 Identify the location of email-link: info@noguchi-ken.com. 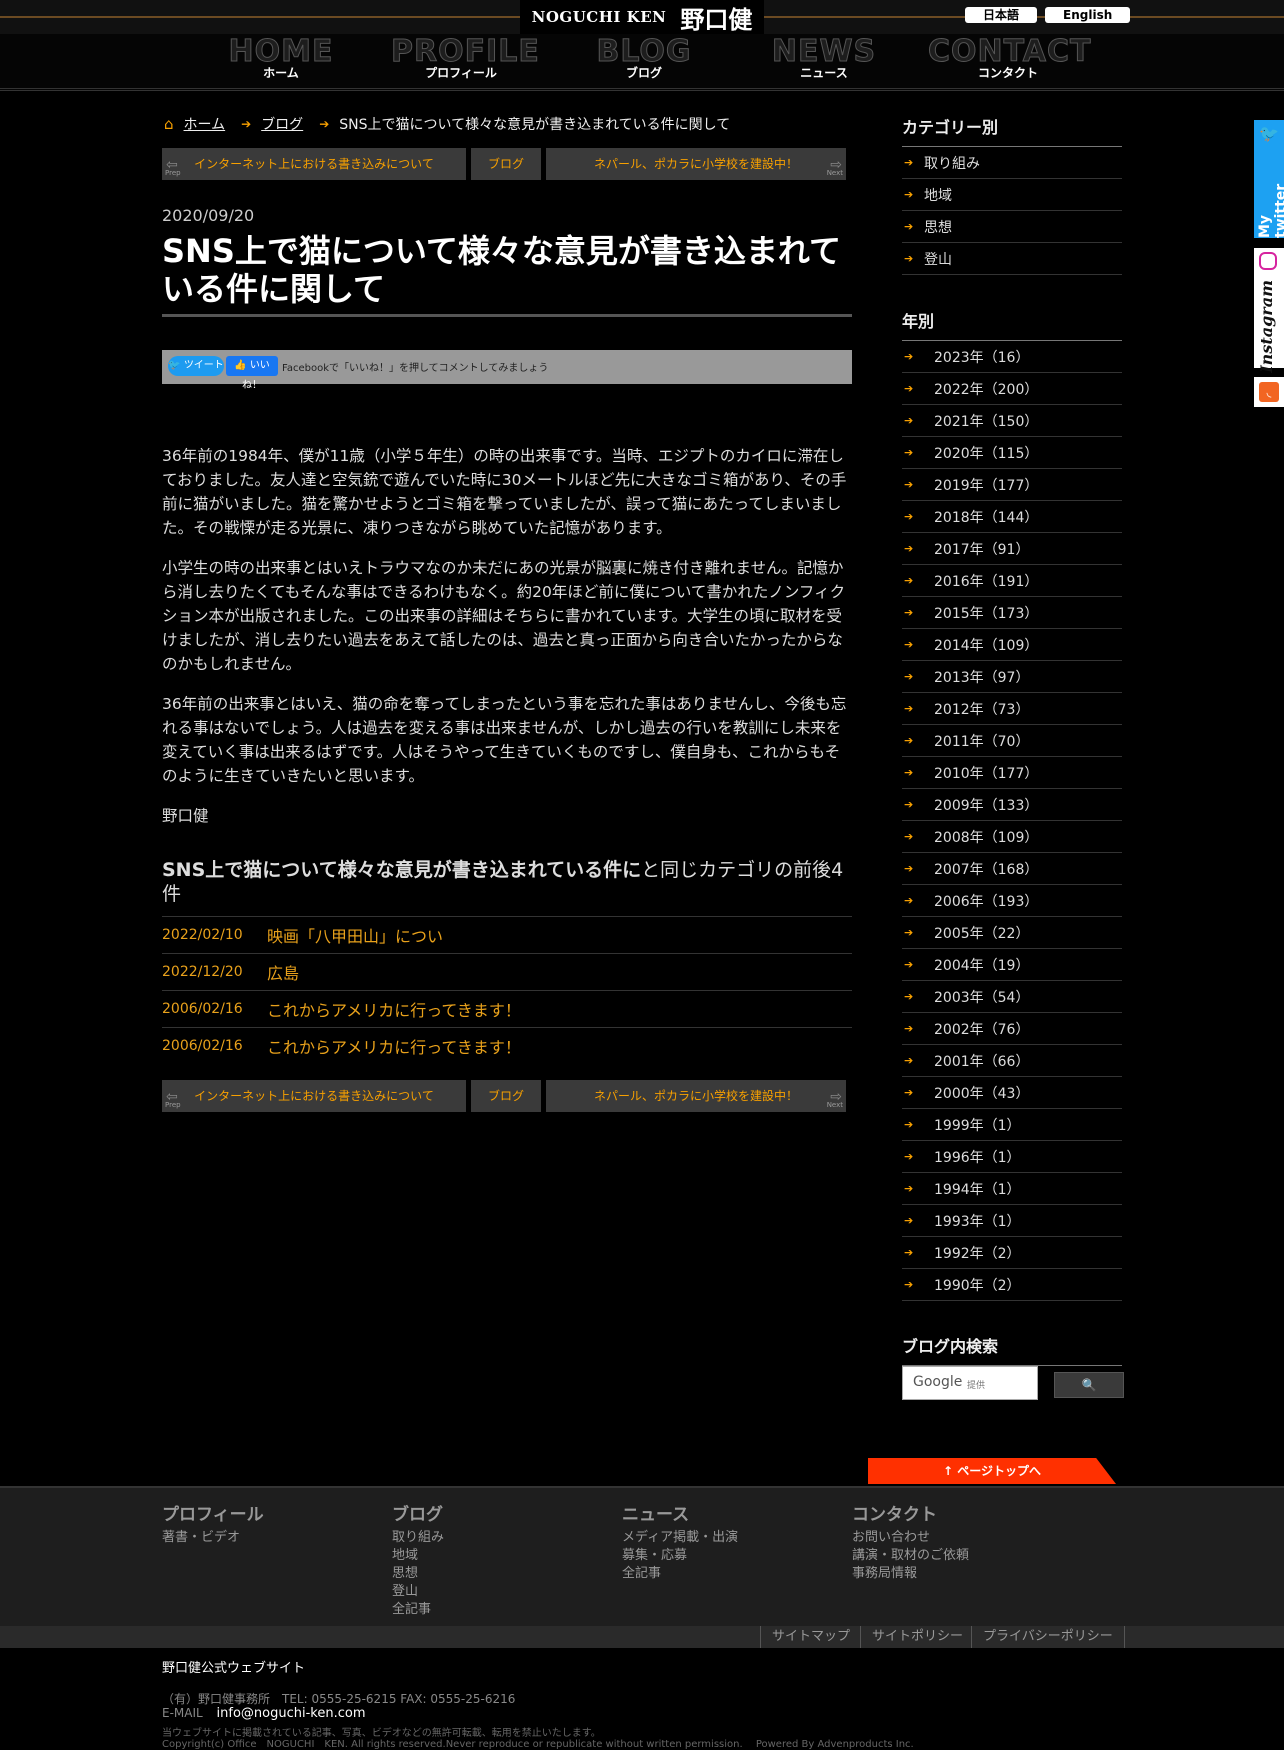
(291, 1713).